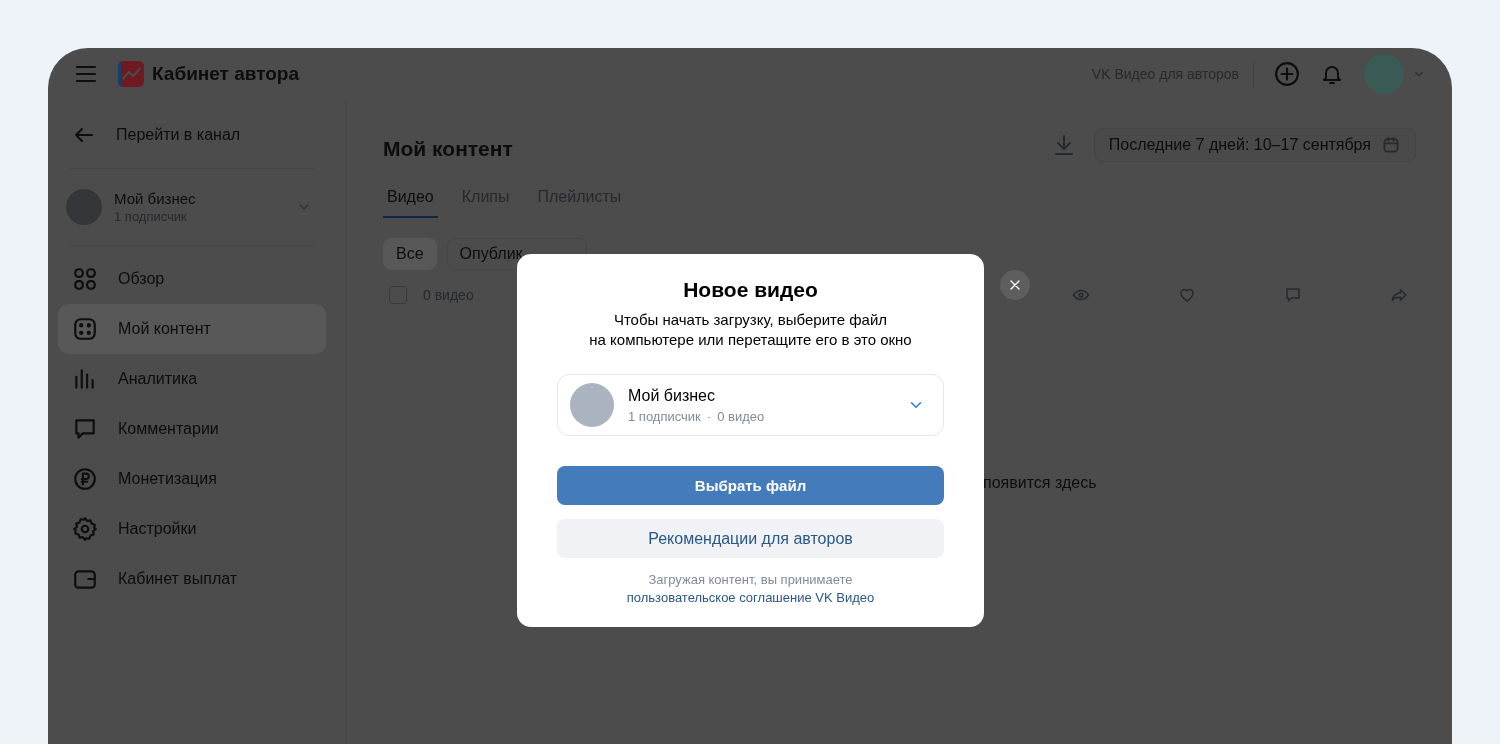 This screenshot has width=1500, height=744. I want to click on choose-file-button: Выбрать файл, so click(750, 485).